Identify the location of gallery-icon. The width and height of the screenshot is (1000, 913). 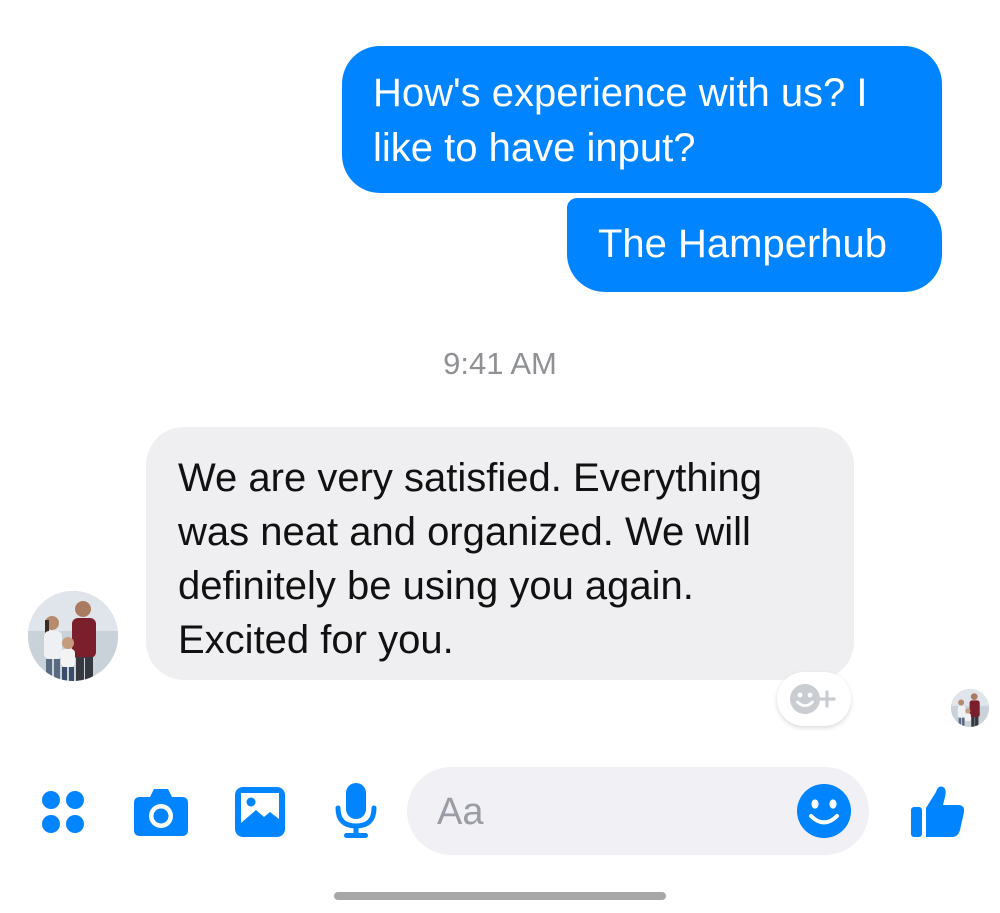
(260, 812).